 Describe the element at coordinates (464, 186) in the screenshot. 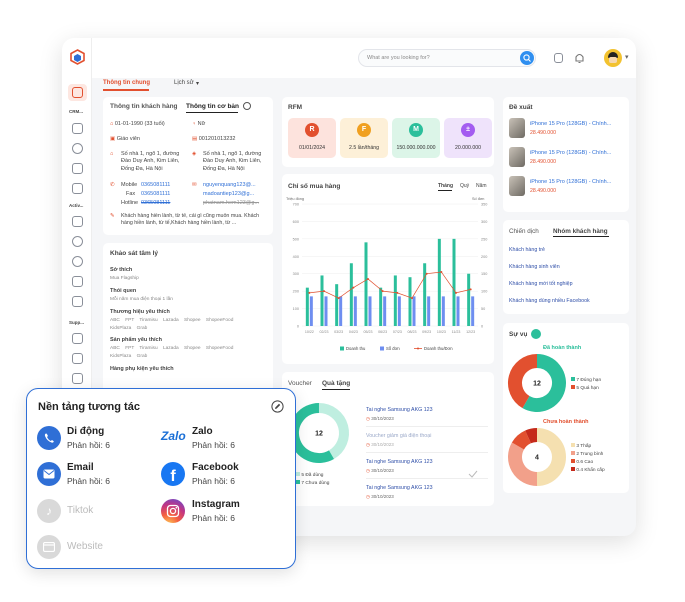

I see `period-quarter: Quý` at that location.